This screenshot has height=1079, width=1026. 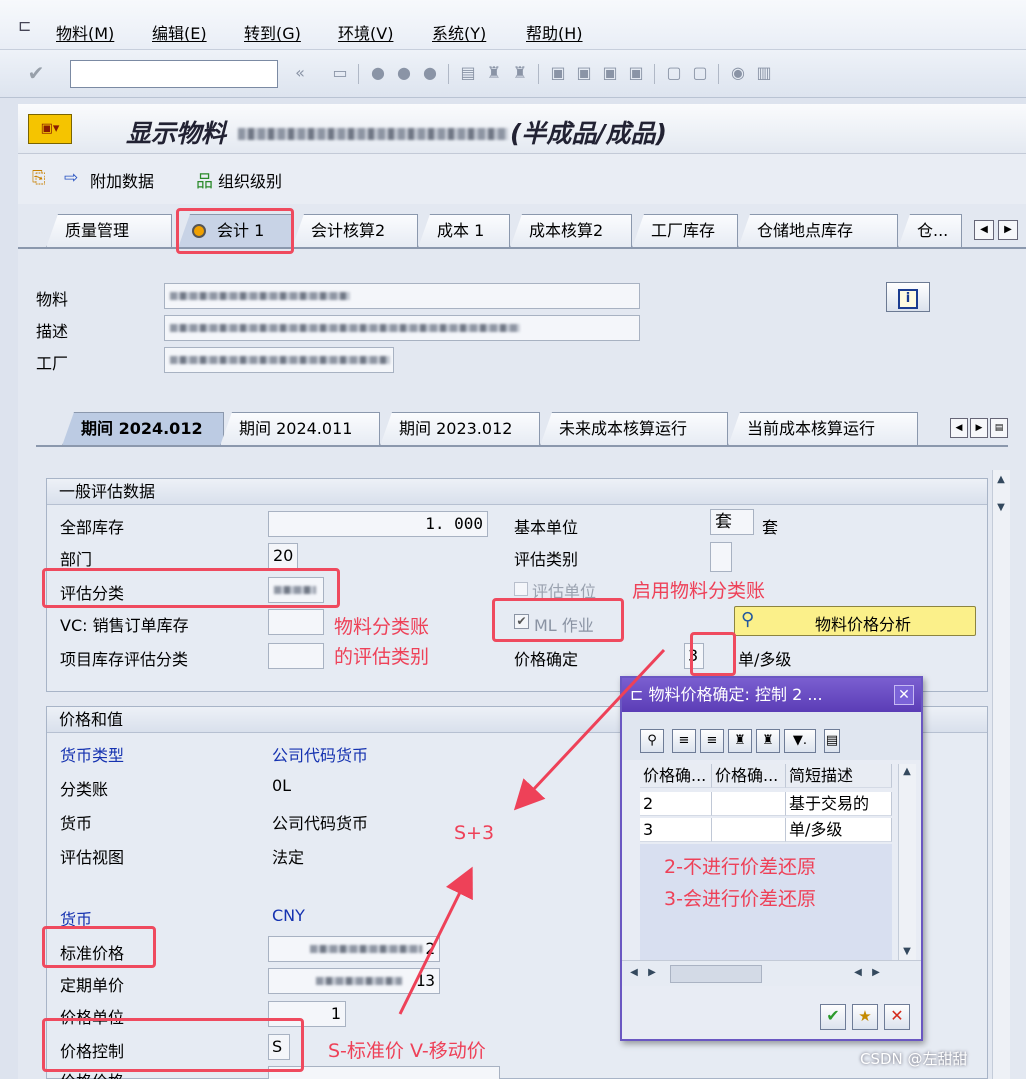 What do you see at coordinates (435, 940) in the screenshot?
I see `arrow-to-s3-from-price-ctrl` at bounding box center [435, 940].